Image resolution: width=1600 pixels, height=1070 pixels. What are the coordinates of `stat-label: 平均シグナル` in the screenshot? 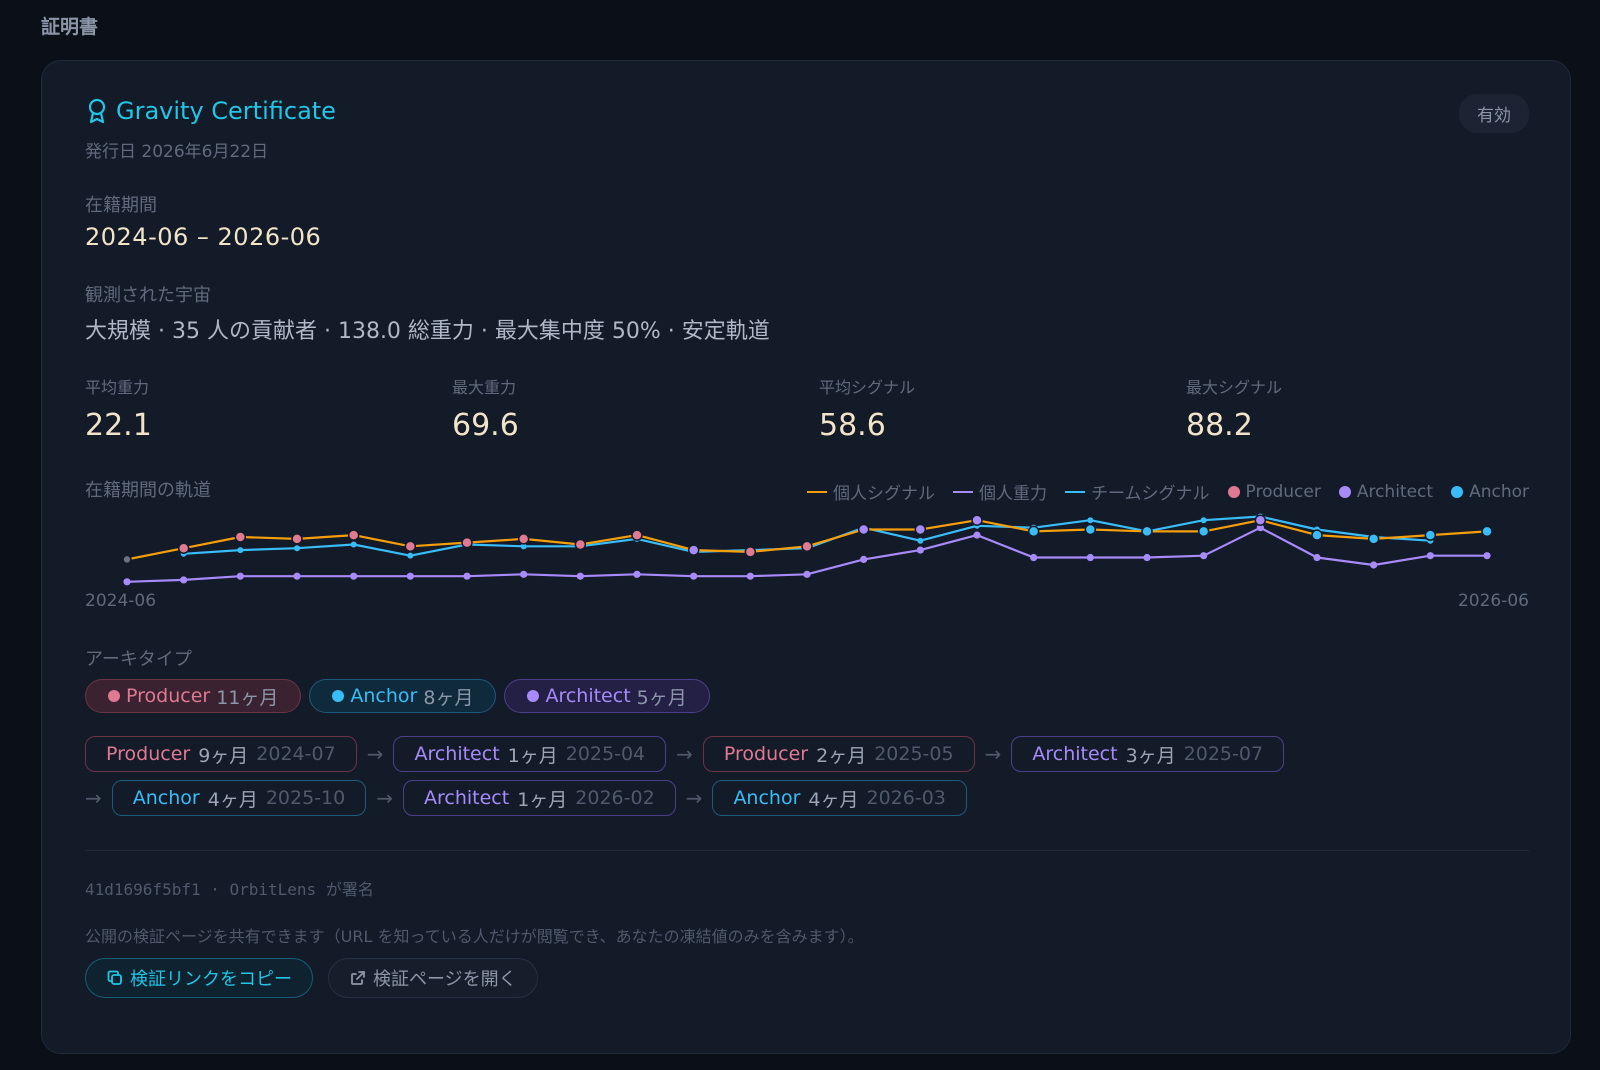 It's located at (867, 387).